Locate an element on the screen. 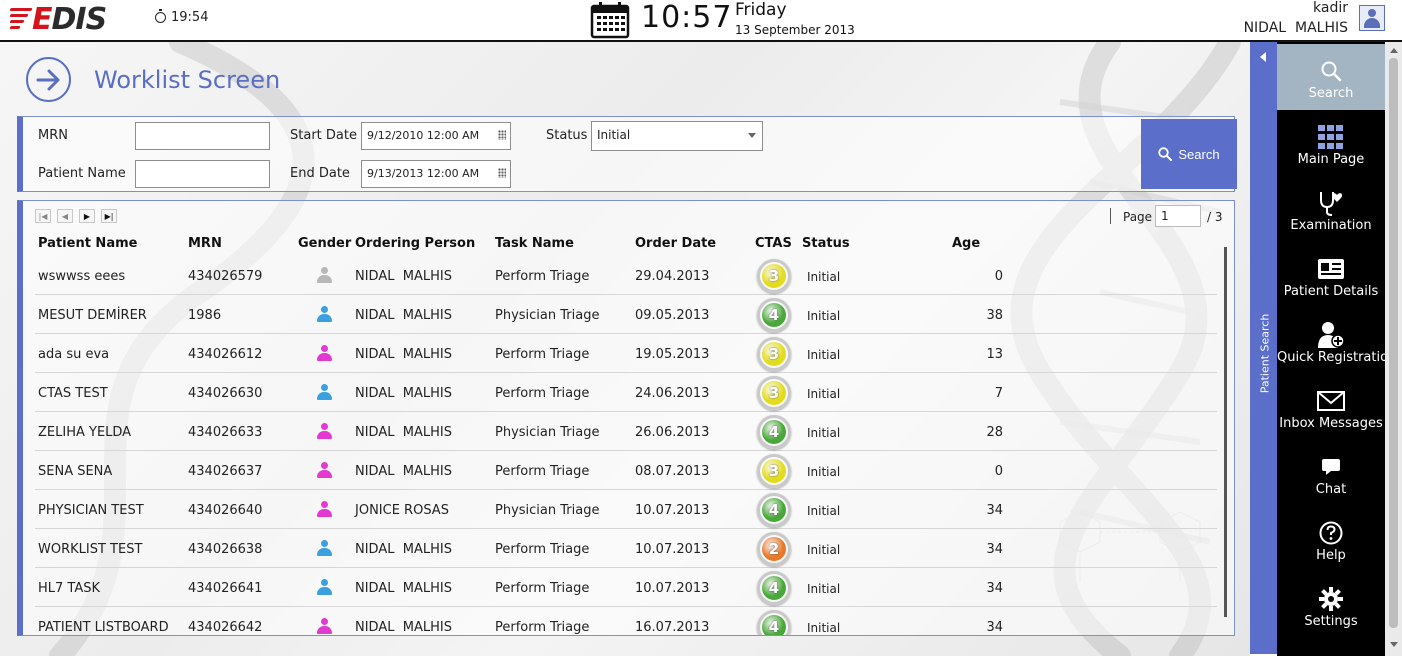 The image size is (1402, 656). menu-item-examination: Examination is located at coordinates (1331, 209).